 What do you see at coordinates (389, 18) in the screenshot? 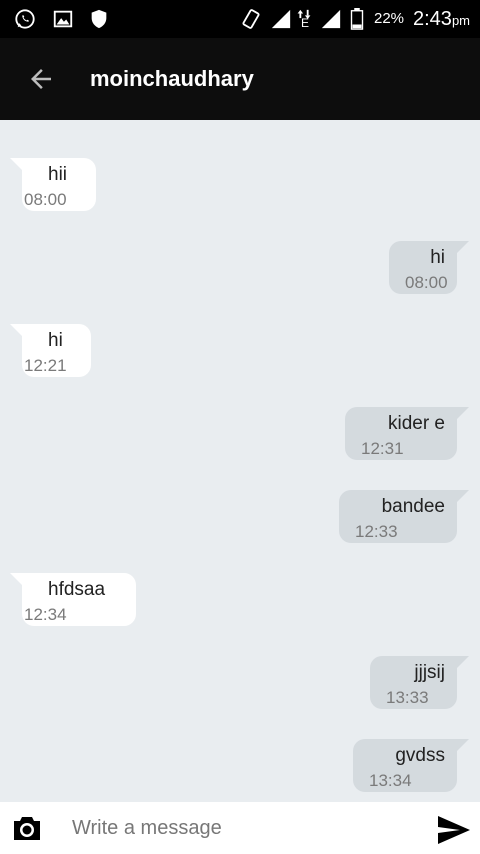
I see `battery-percent: 22%` at bounding box center [389, 18].